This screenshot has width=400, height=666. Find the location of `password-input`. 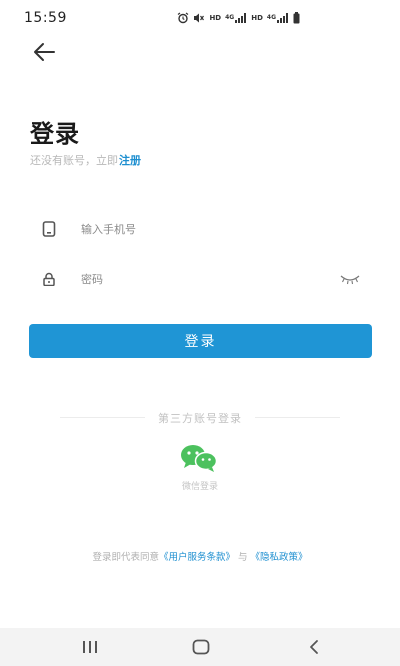

password-input is located at coordinates (196, 279).